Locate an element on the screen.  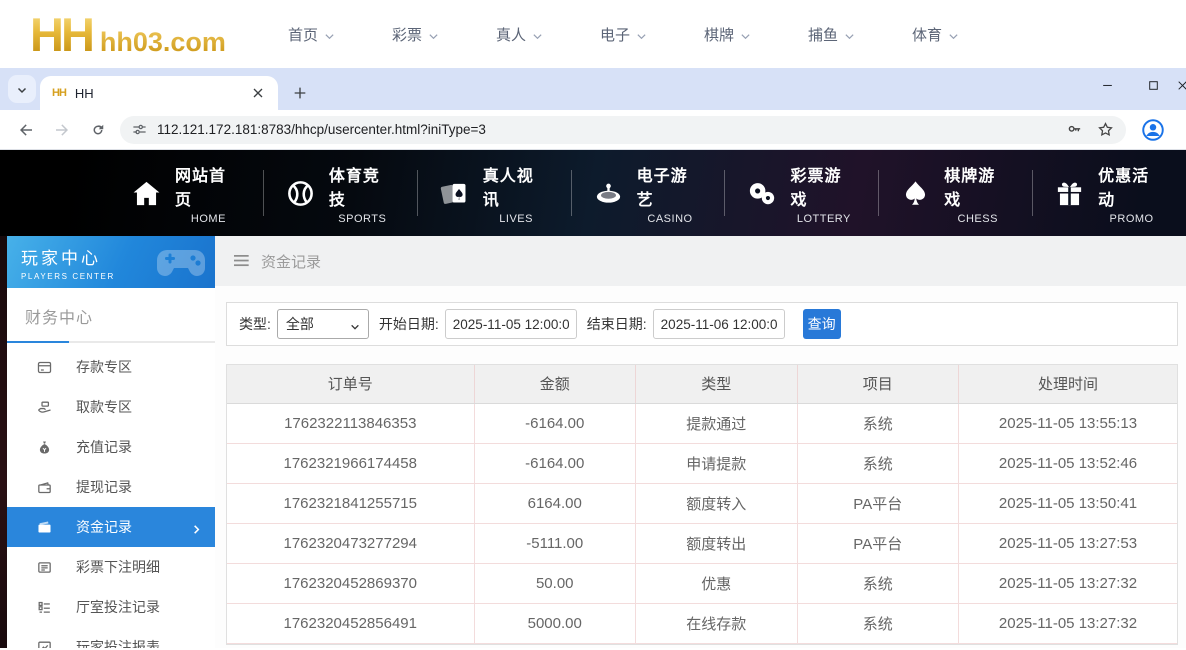
site-nav-item: 体育 is located at coordinates (935, 34).